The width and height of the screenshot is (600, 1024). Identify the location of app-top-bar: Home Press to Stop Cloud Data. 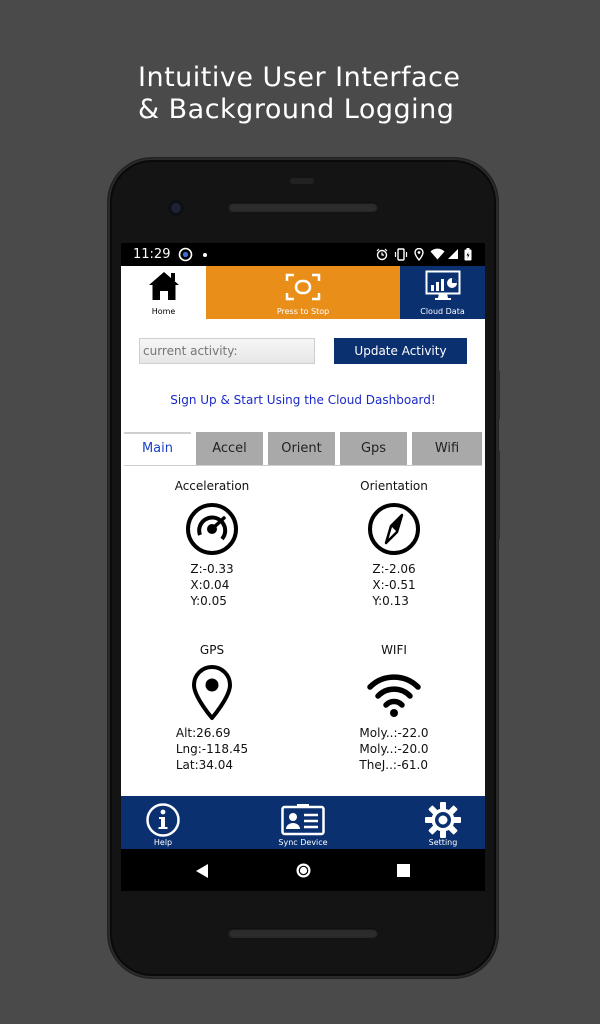
(303, 292).